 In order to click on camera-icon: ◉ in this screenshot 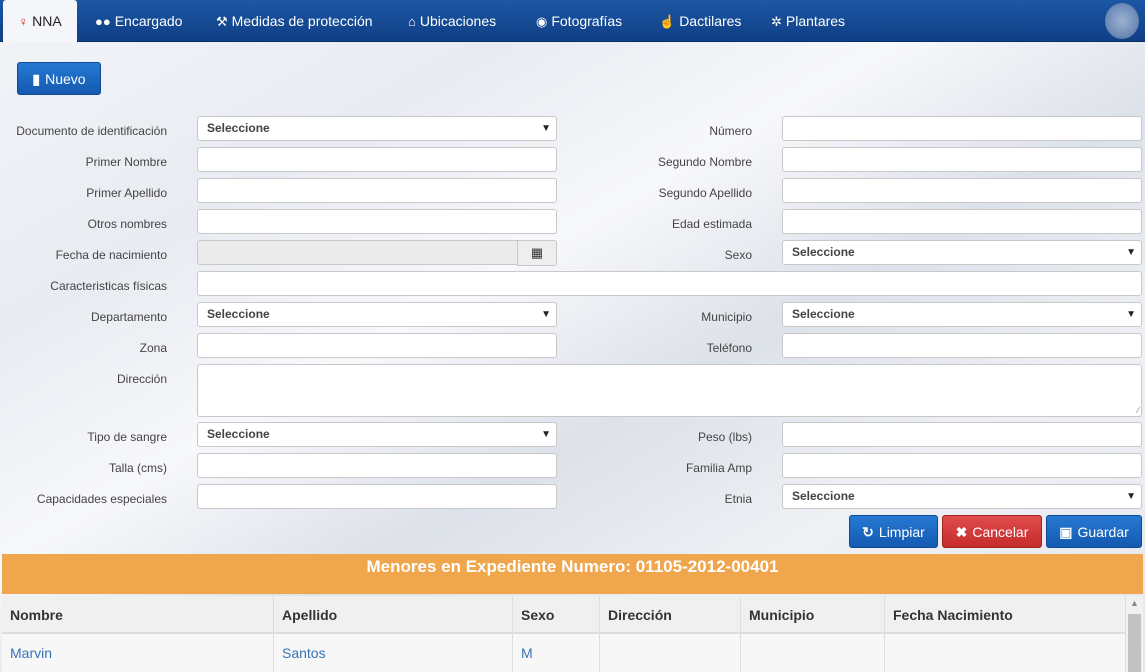, I will do `click(542, 21)`.